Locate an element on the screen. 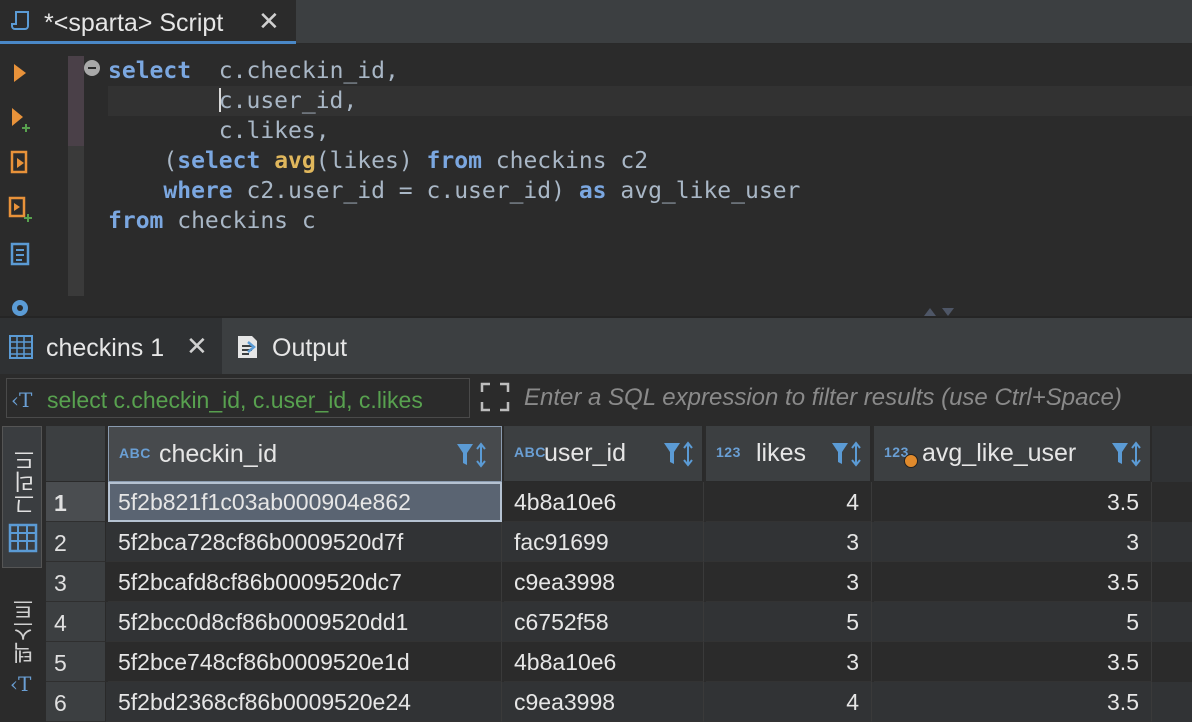 The height and width of the screenshot is (722, 1192). execute-in-new-tab-icon is located at coordinates (20, 119).